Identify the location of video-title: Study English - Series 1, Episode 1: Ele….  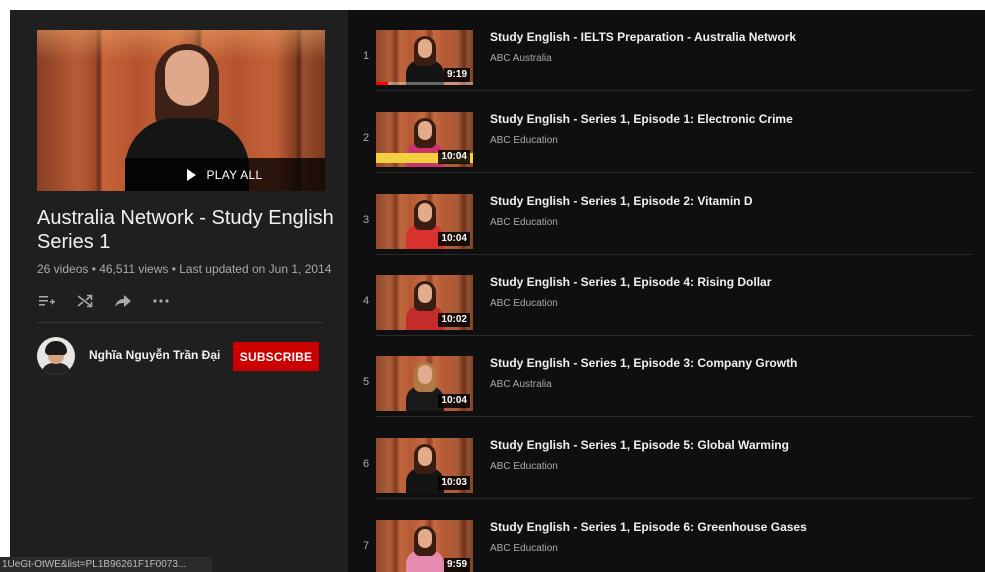
(730, 119).